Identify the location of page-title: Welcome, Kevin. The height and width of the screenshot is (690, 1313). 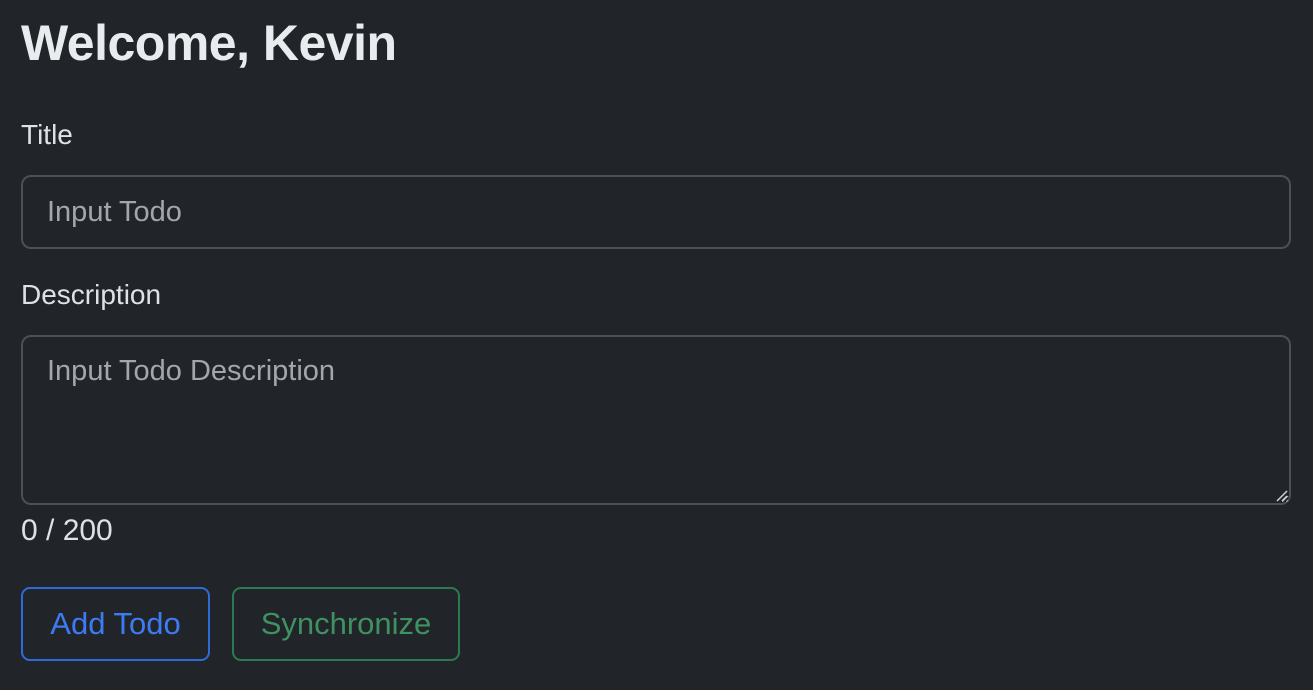
(209, 43).